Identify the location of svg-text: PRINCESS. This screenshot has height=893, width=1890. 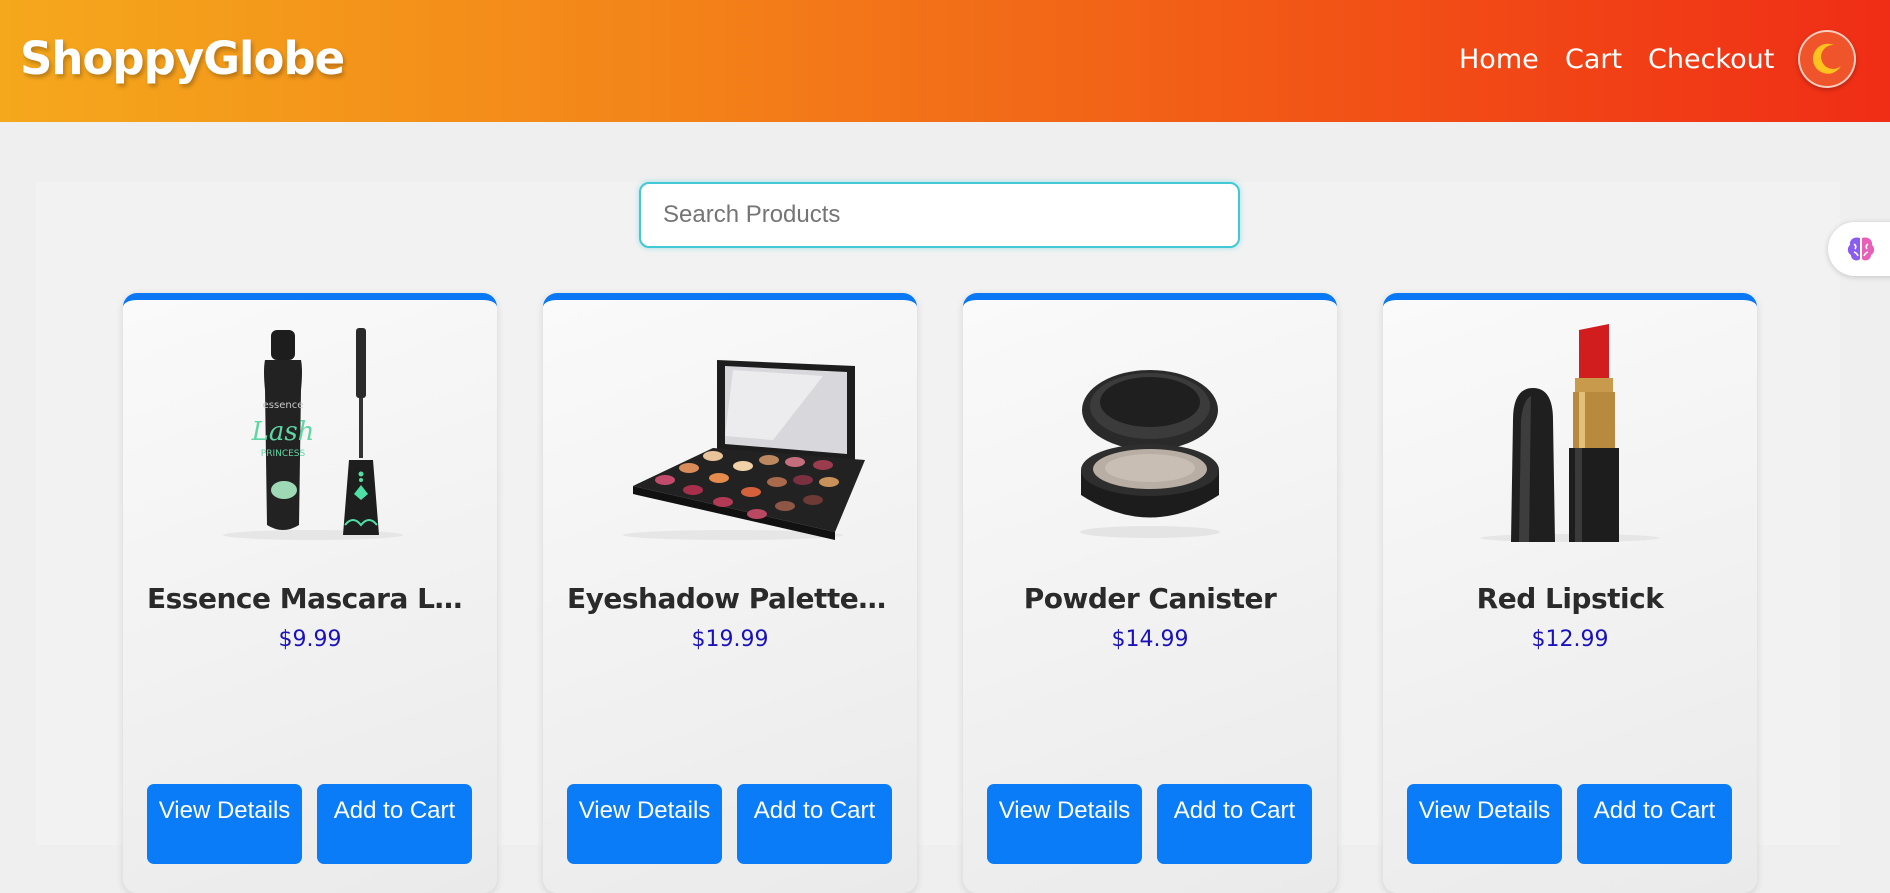
(283, 454).